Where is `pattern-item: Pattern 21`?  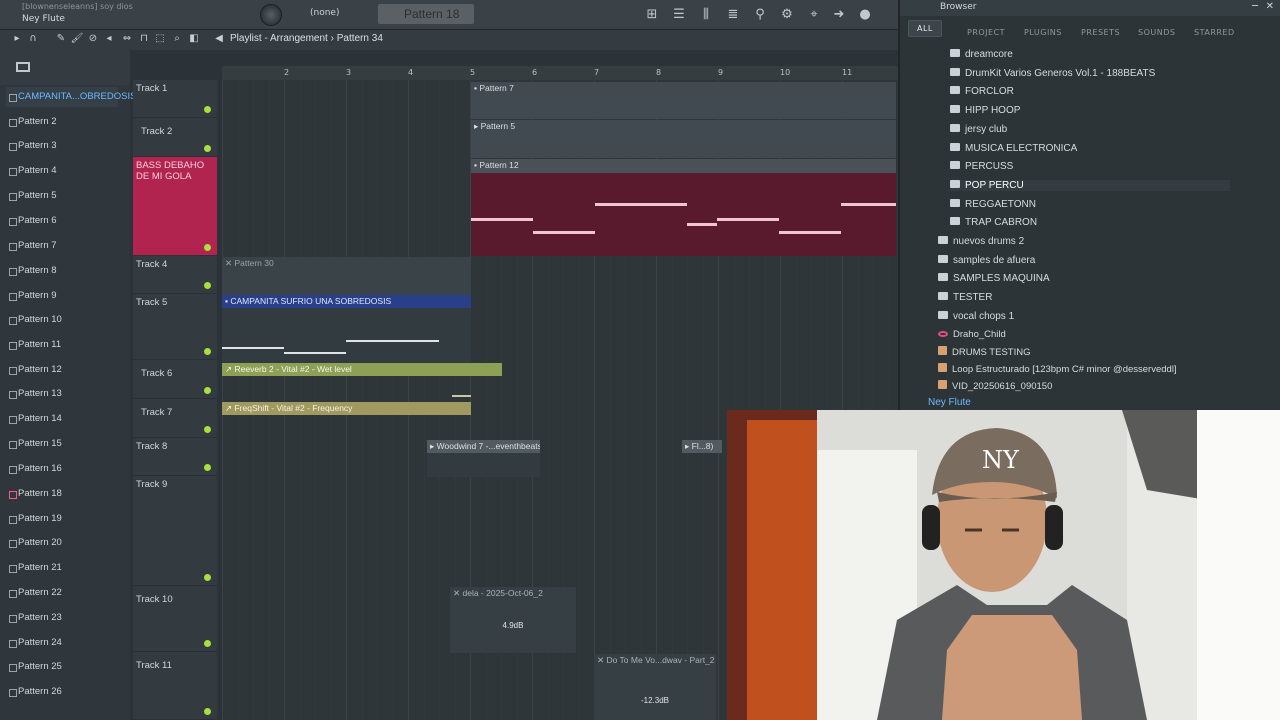
pattern-item: Pattern 21 is located at coordinates (62, 568).